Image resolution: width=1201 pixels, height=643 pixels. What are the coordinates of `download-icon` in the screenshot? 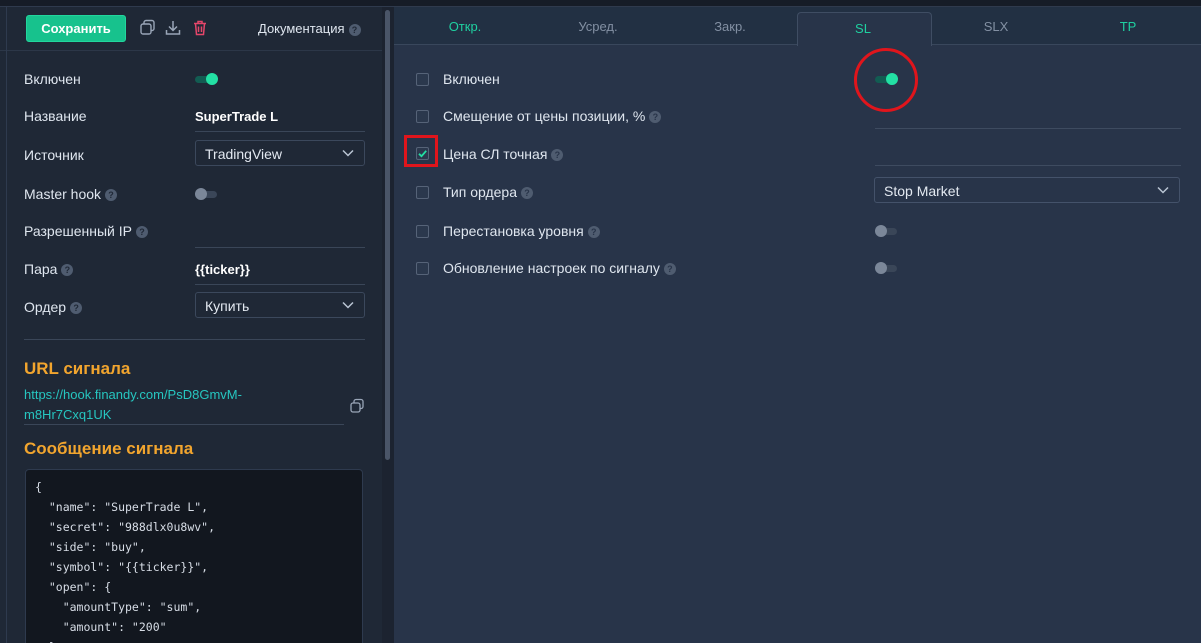 It's located at (173, 28).